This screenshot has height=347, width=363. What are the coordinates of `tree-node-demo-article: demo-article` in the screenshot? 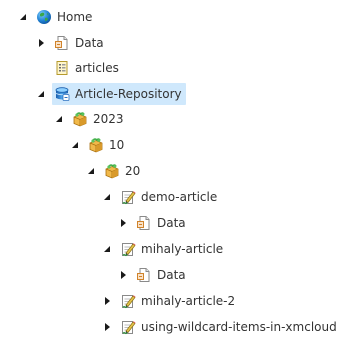 It's located at (159, 197).